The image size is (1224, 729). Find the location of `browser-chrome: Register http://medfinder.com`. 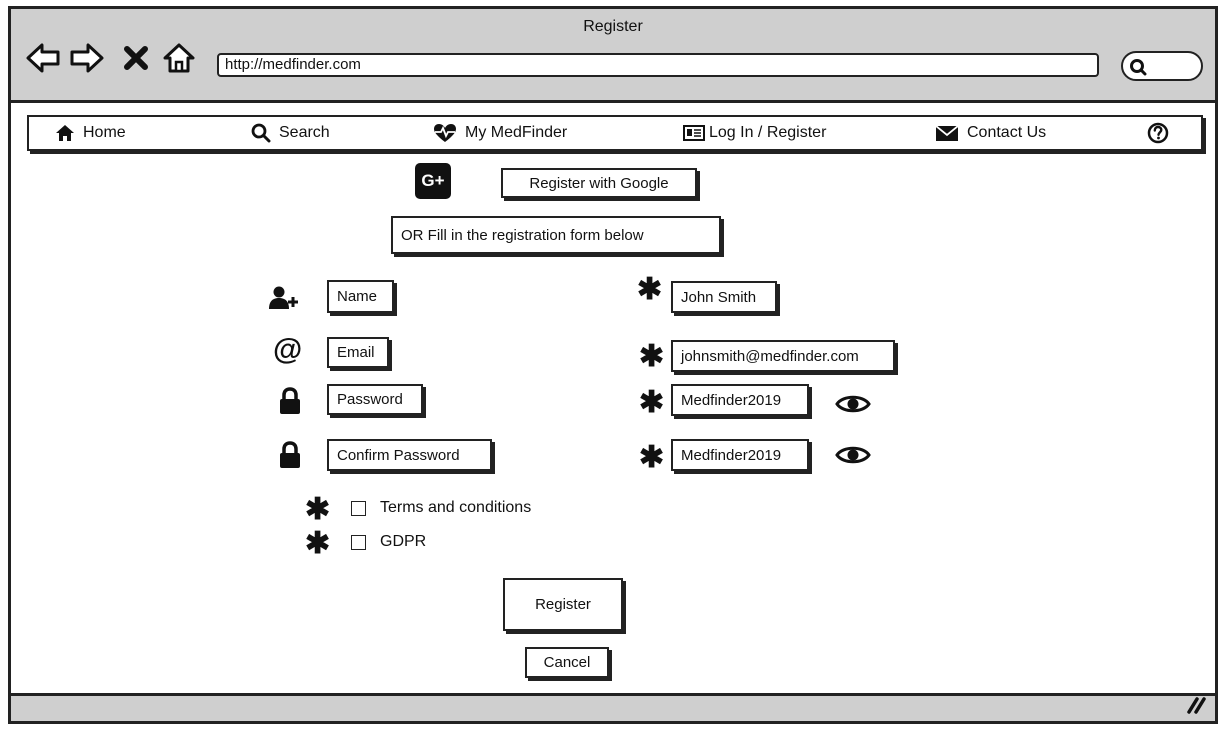

browser-chrome: Register http://medfinder.com is located at coordinates (613, 56).